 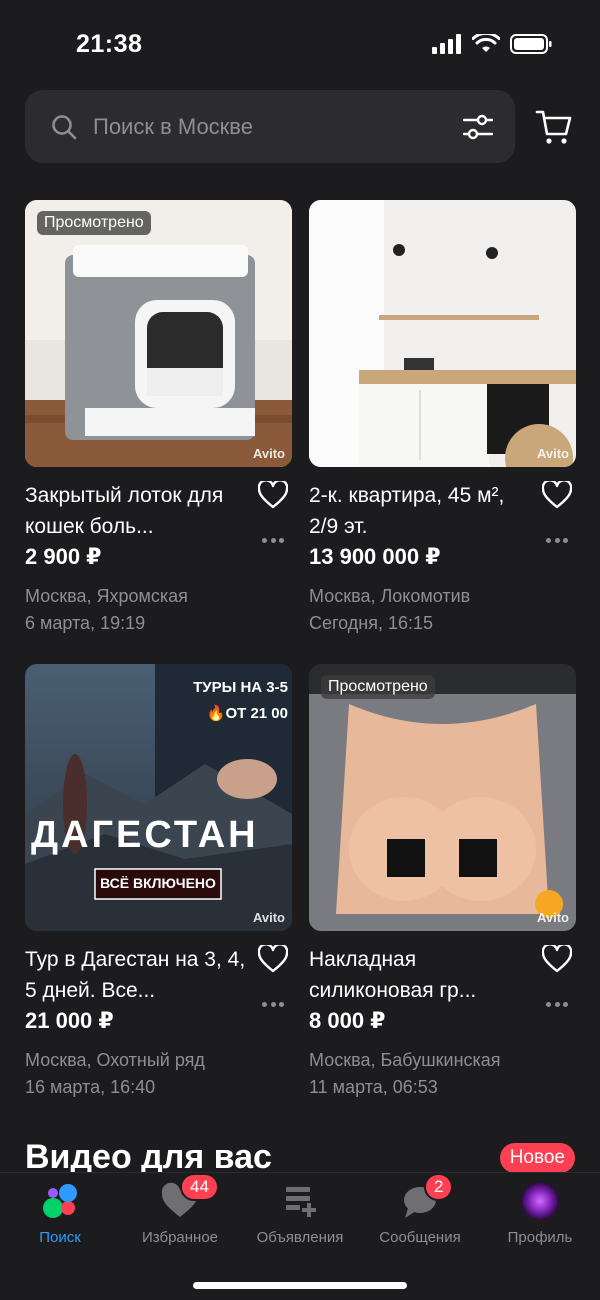 I want to click on home-indicator, so click(x=300, y=1285).